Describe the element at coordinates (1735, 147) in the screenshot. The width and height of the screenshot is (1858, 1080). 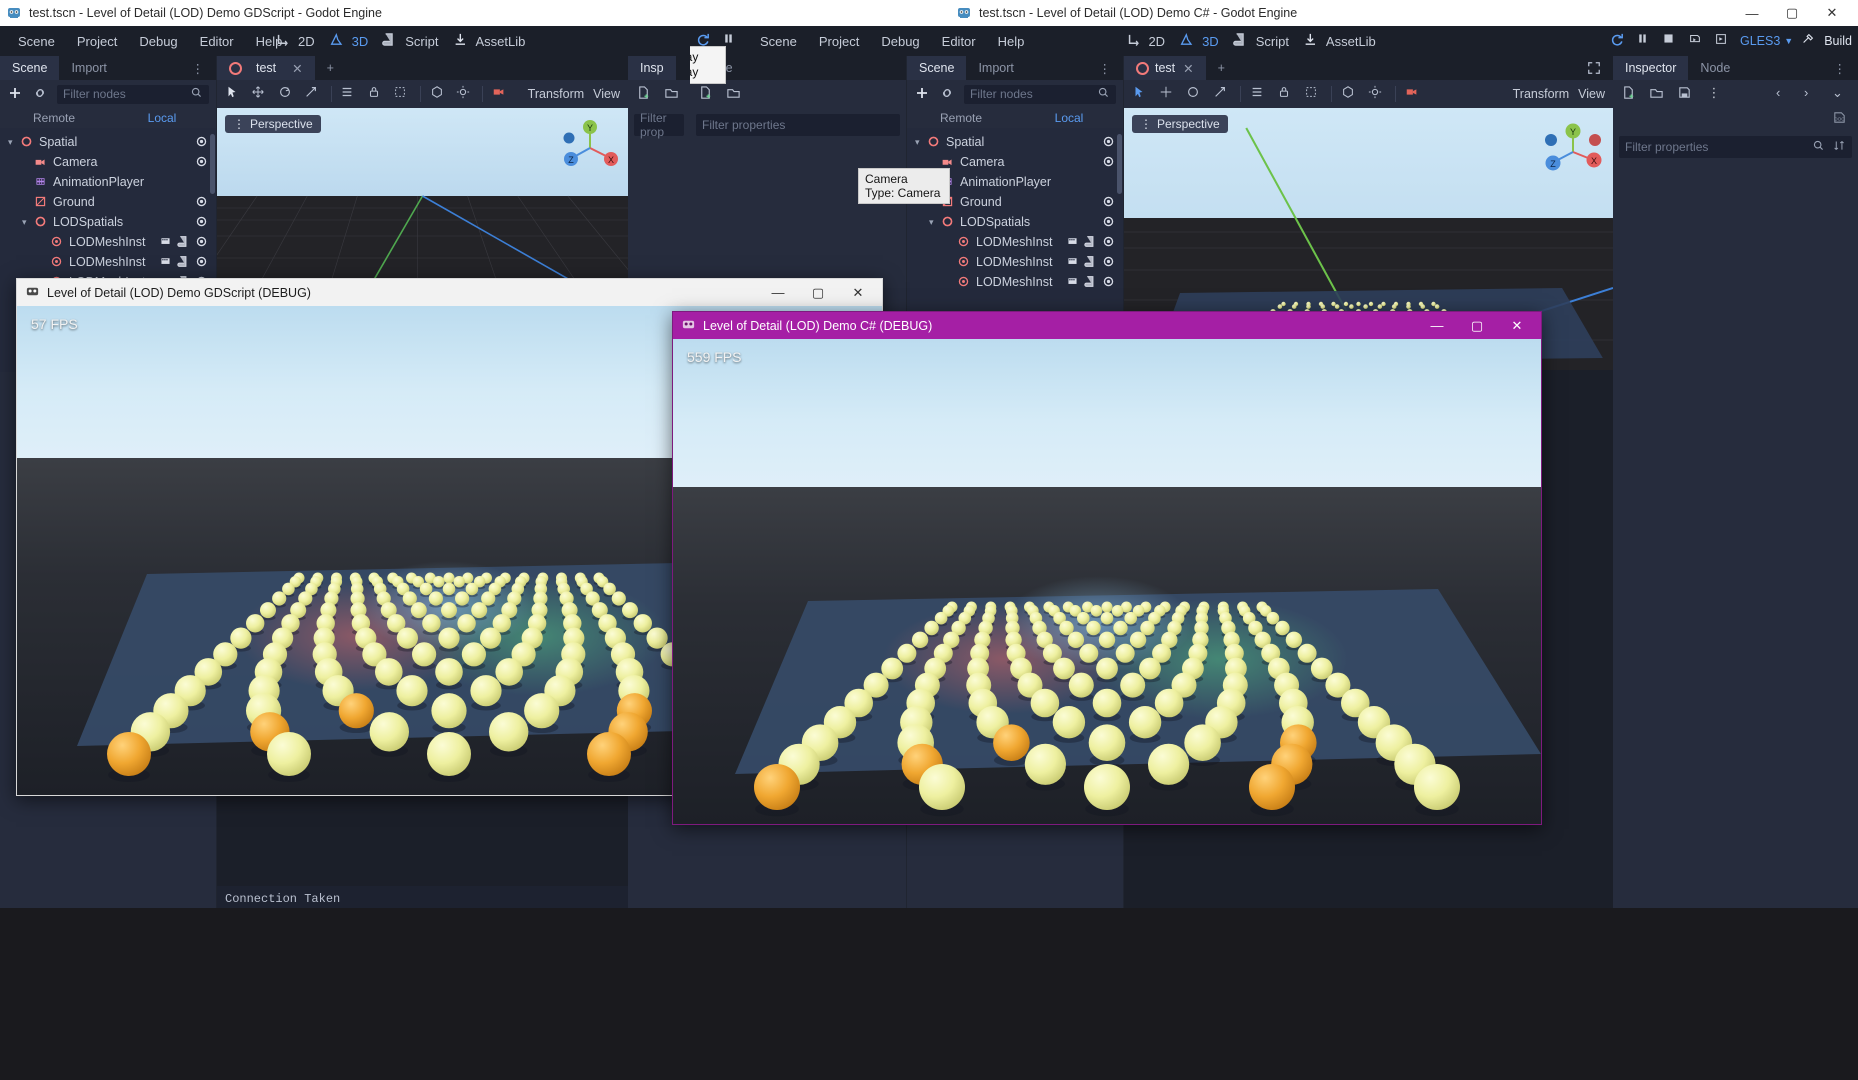
I see `filter-properties-input-cs: Filter properties` at that location.